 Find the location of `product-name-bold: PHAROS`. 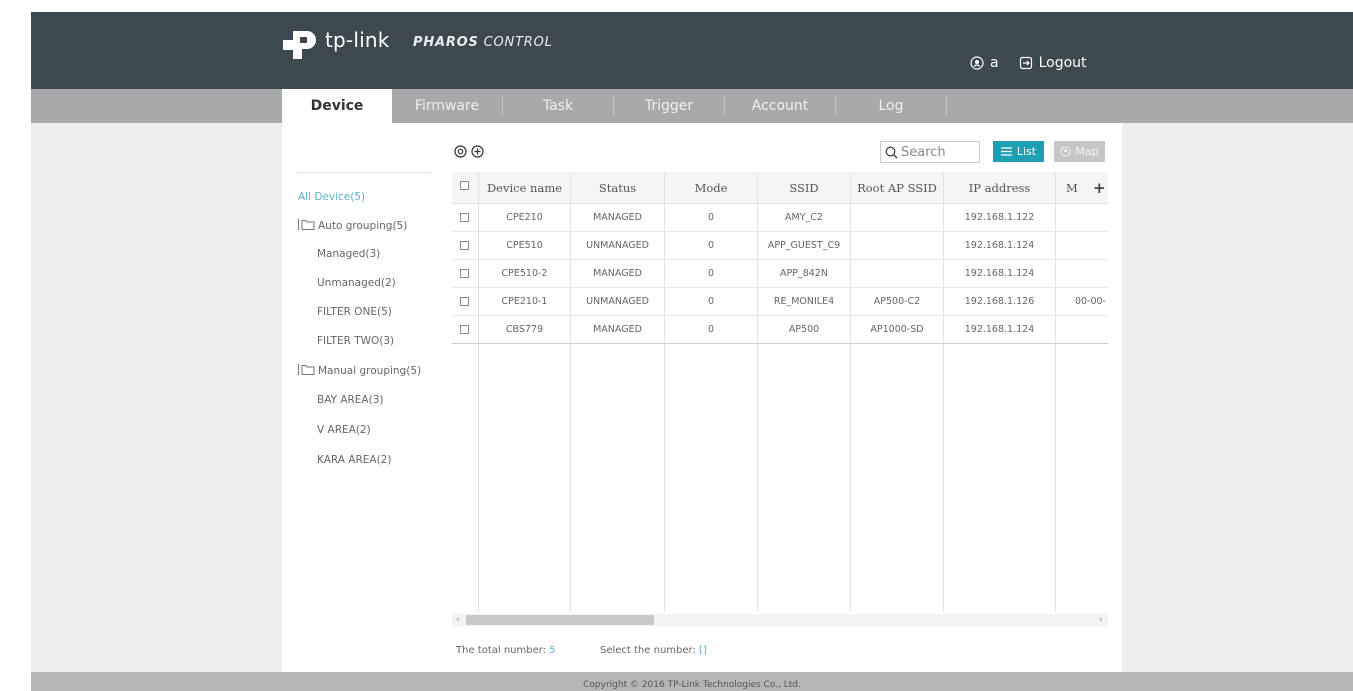

product-name-bold: PHAROS is located at coordinates (446, 42).